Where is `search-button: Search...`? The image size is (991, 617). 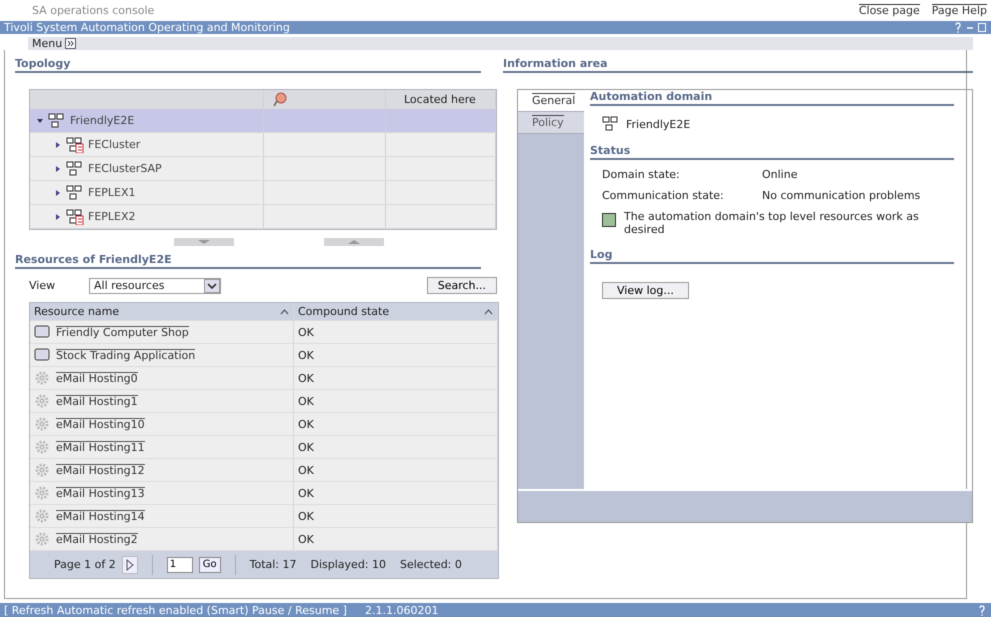
search-button: Search... is located at coordinates (461, 285).